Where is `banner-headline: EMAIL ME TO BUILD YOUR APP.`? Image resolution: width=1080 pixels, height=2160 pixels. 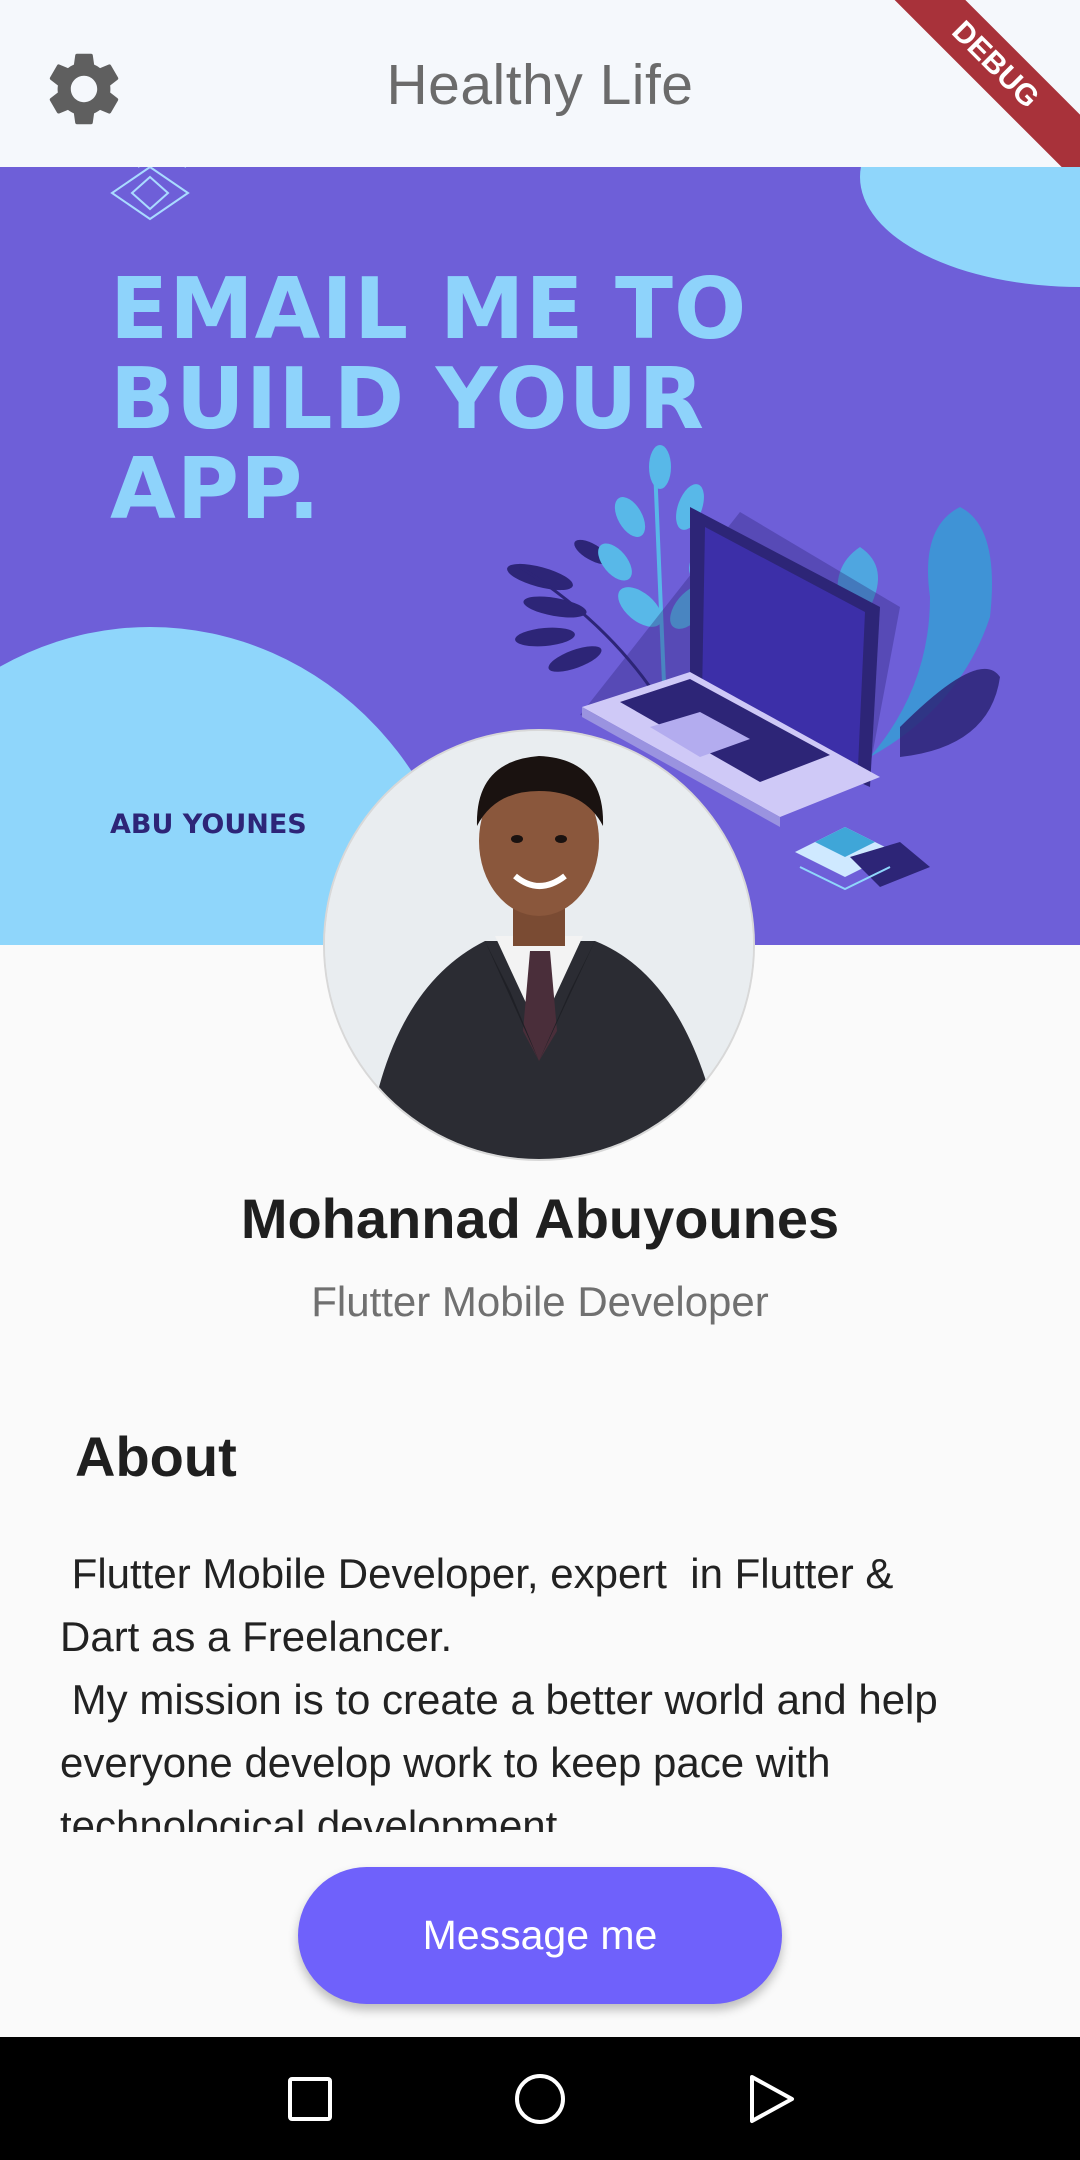 banner-headline: EMAIL ME TO BUILD YOUR APP. is located at coordinates (429, 399).